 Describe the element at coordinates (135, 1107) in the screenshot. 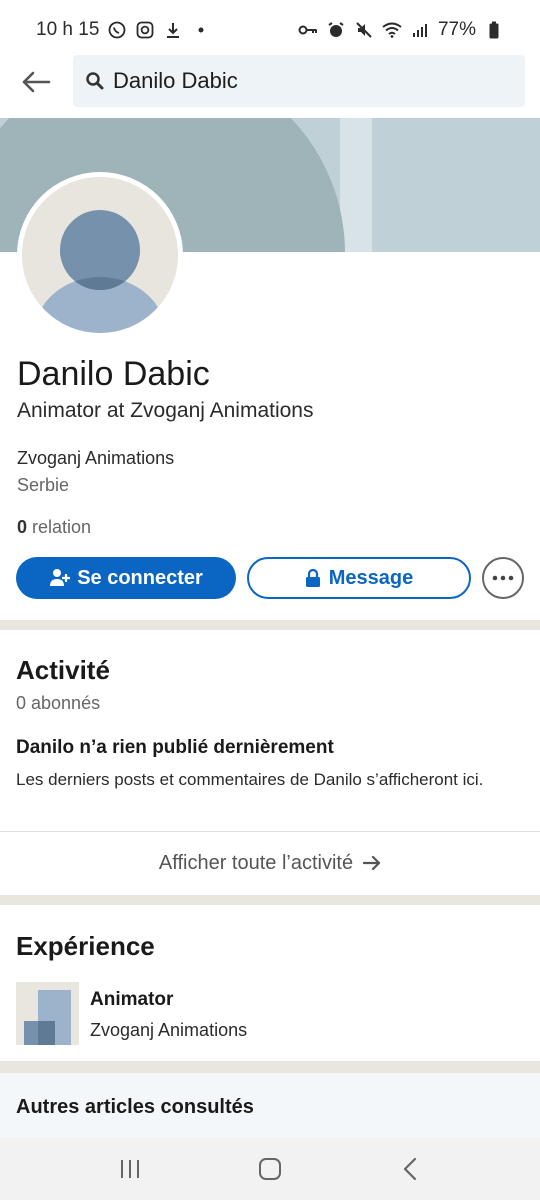

I see `other-viewed-title: Autres articles consultés` at that location.